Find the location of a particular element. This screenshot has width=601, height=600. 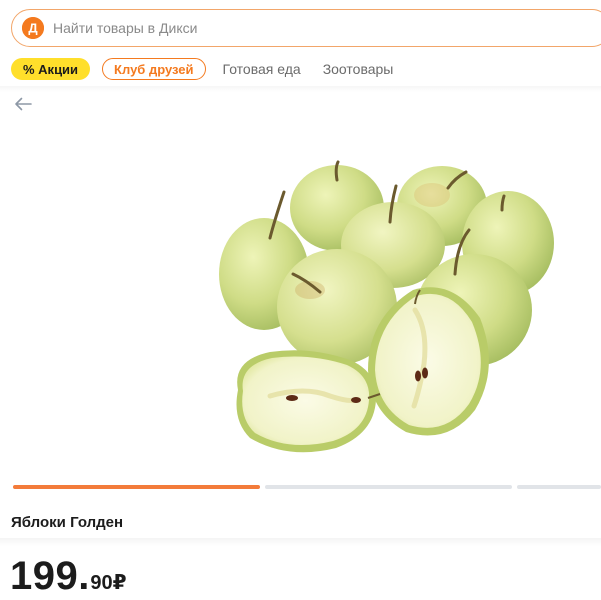

club-chip: Клуб друзей is located at coordinates (154, 69).